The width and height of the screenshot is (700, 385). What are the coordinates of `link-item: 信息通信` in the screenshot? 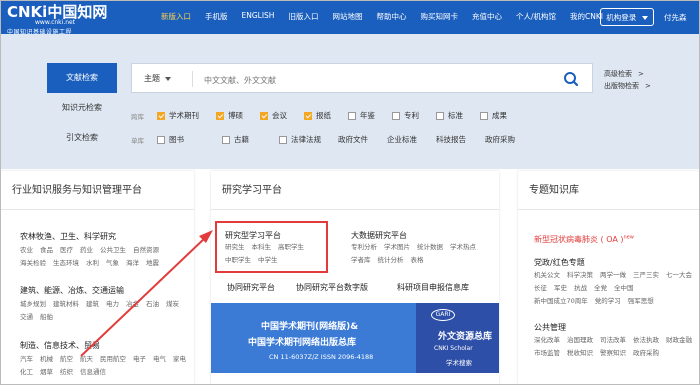 It's located at (93, 372).